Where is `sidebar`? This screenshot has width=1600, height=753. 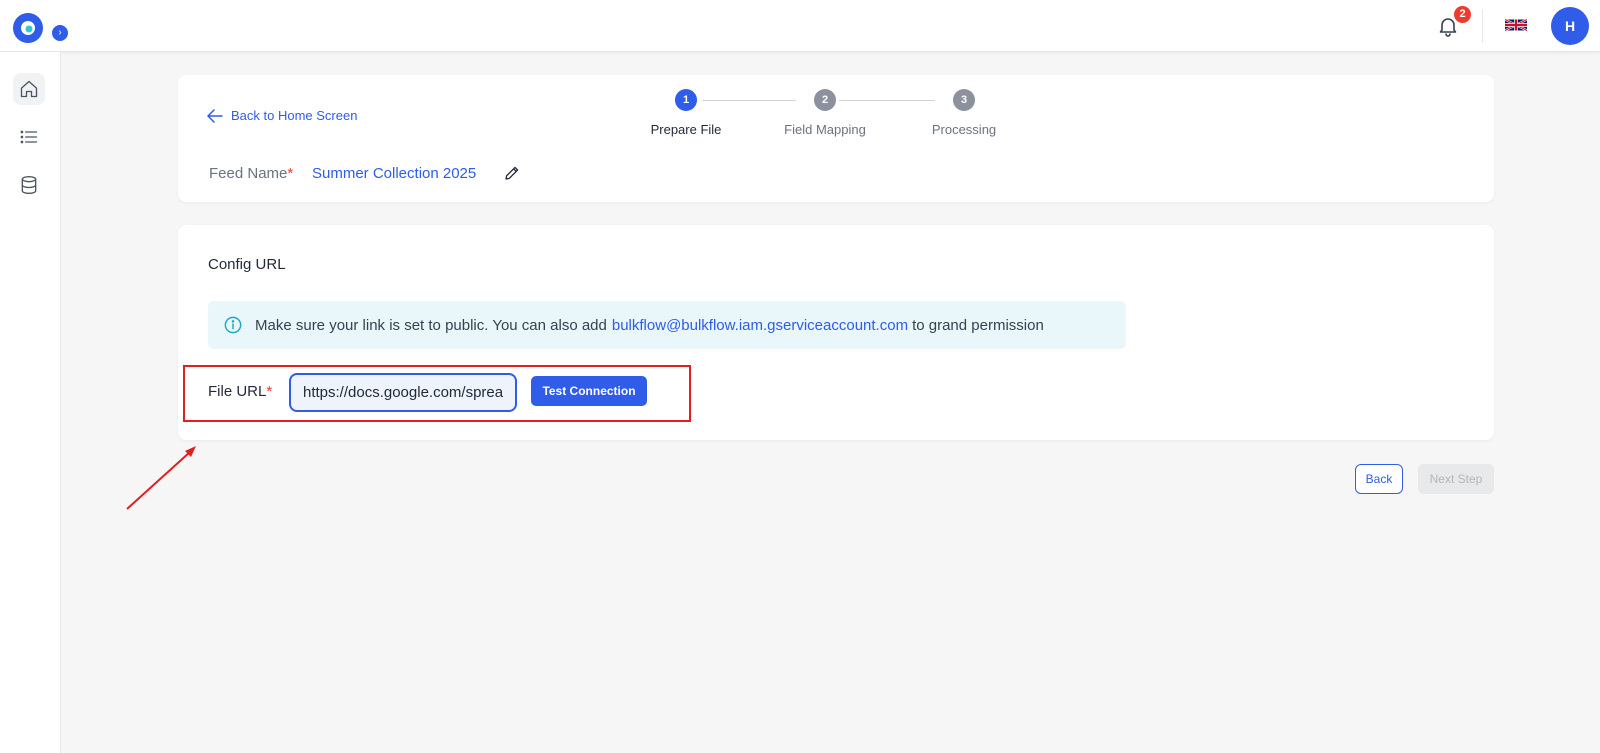 sidebar is located at coordinates (30, 402).